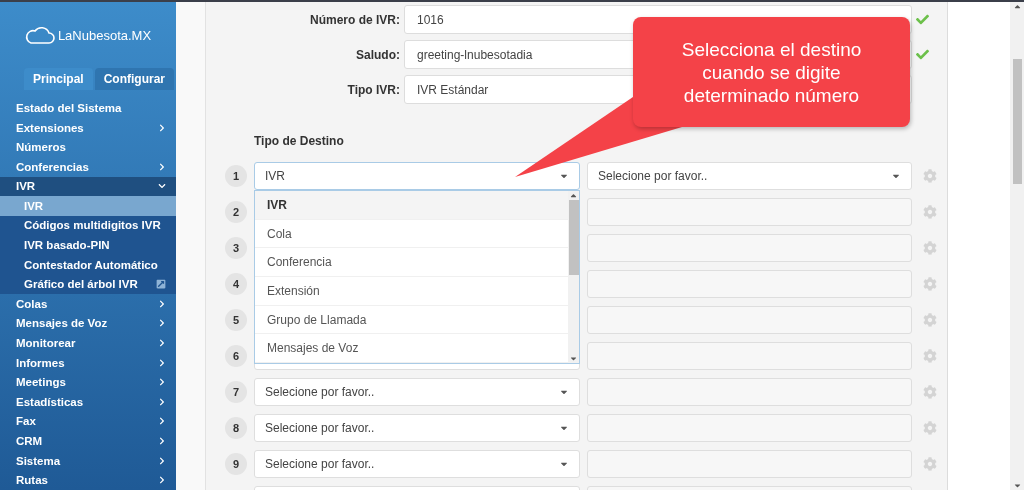  I want to click on row-number: 7, so click(236, 392).